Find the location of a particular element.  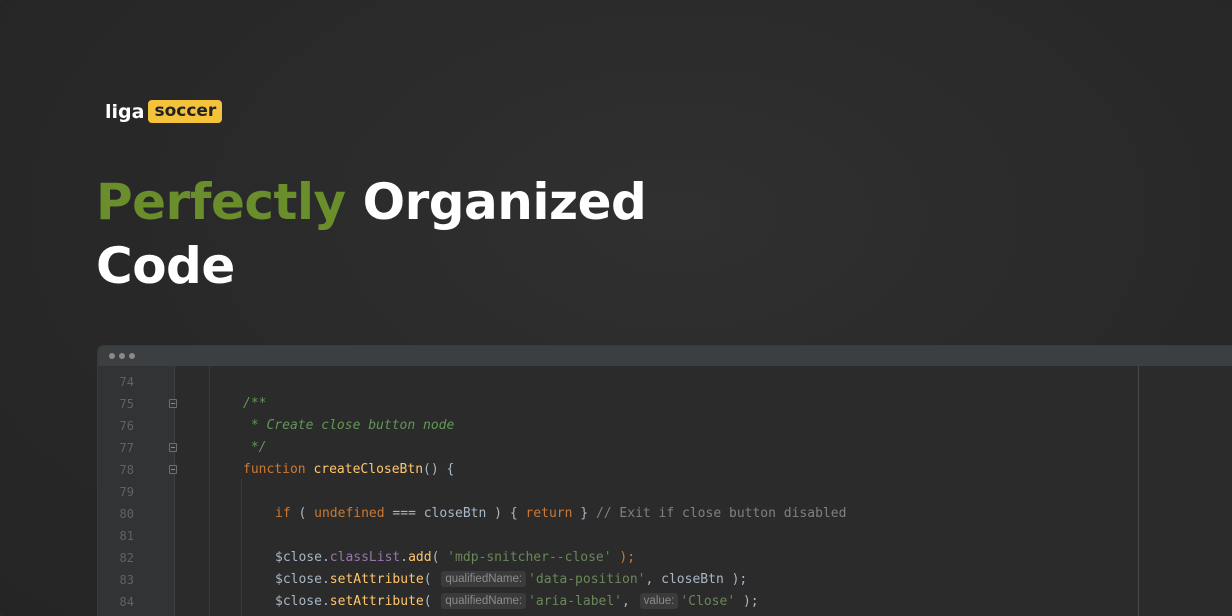

headline-accent: Perfectly is located at coordinates (221, 202).